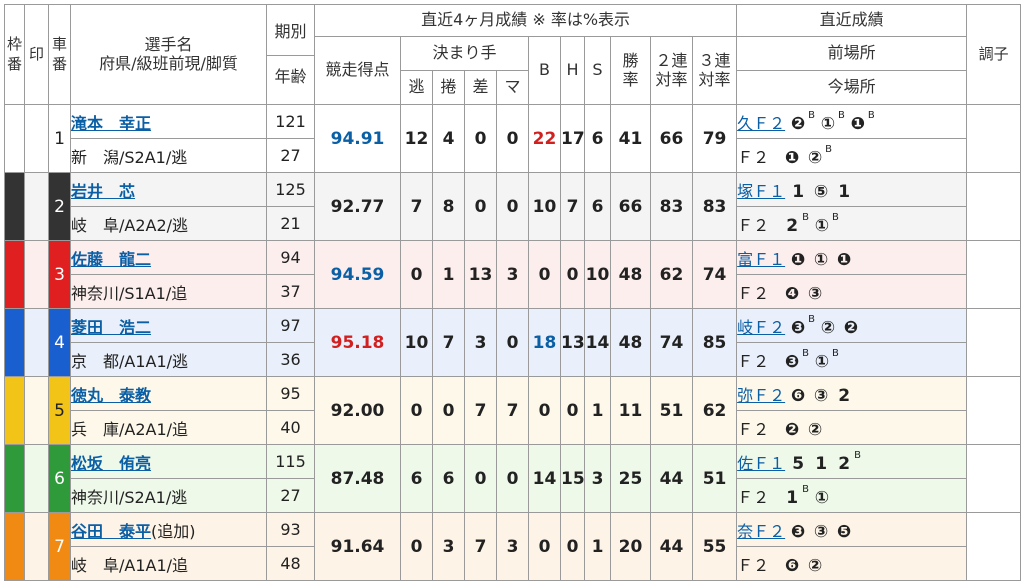 The image size is (1024, 586). Describe the element at coordinates (290, 325) in the screenshot. I see `period: 97` at that location.